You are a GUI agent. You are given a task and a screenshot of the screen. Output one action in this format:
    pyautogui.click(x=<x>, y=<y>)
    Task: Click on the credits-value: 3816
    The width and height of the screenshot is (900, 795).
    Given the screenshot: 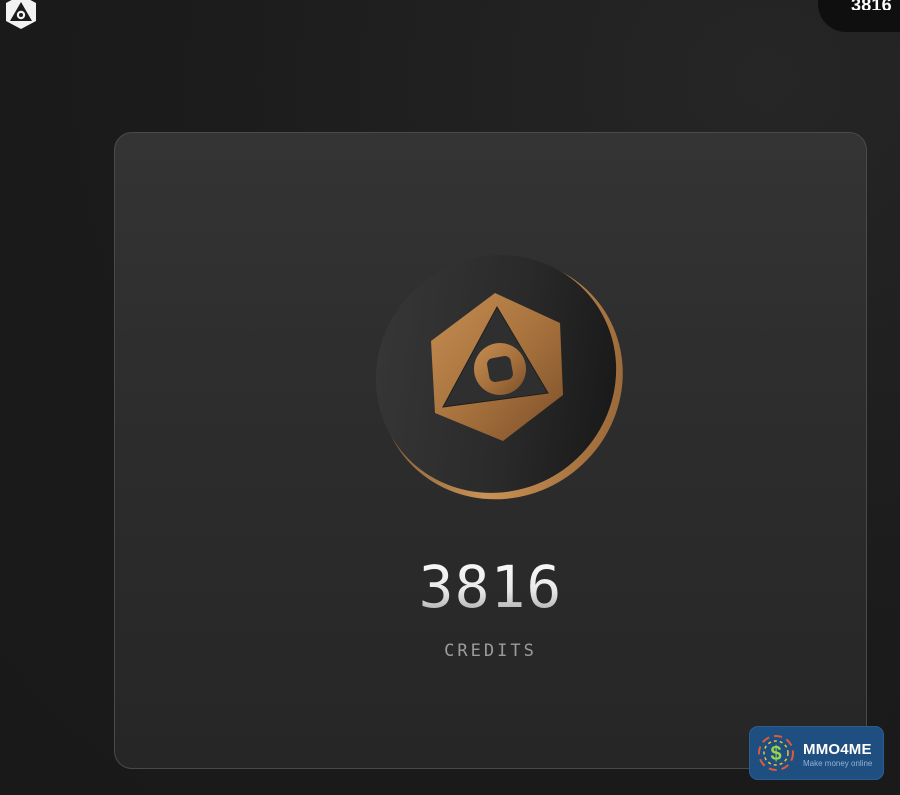 What is the action you would take?
    pyautogui.click(x=490, y=587)
    